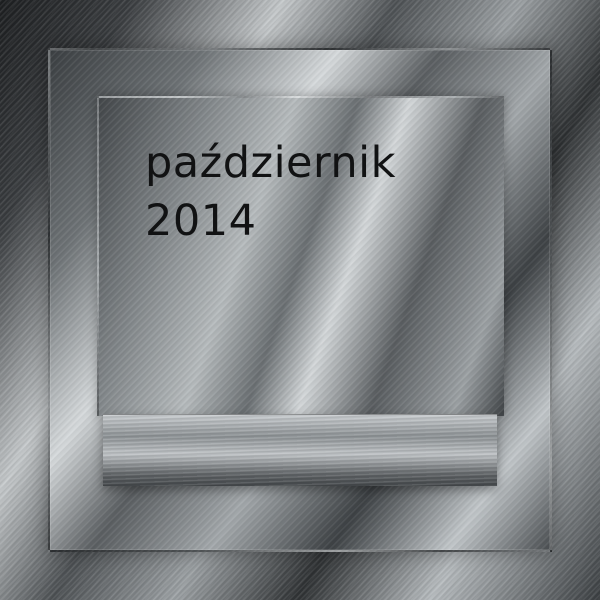 The width and height of the screenshot is (600, 600). I want to click on metal-ledge, so click(300, 450).